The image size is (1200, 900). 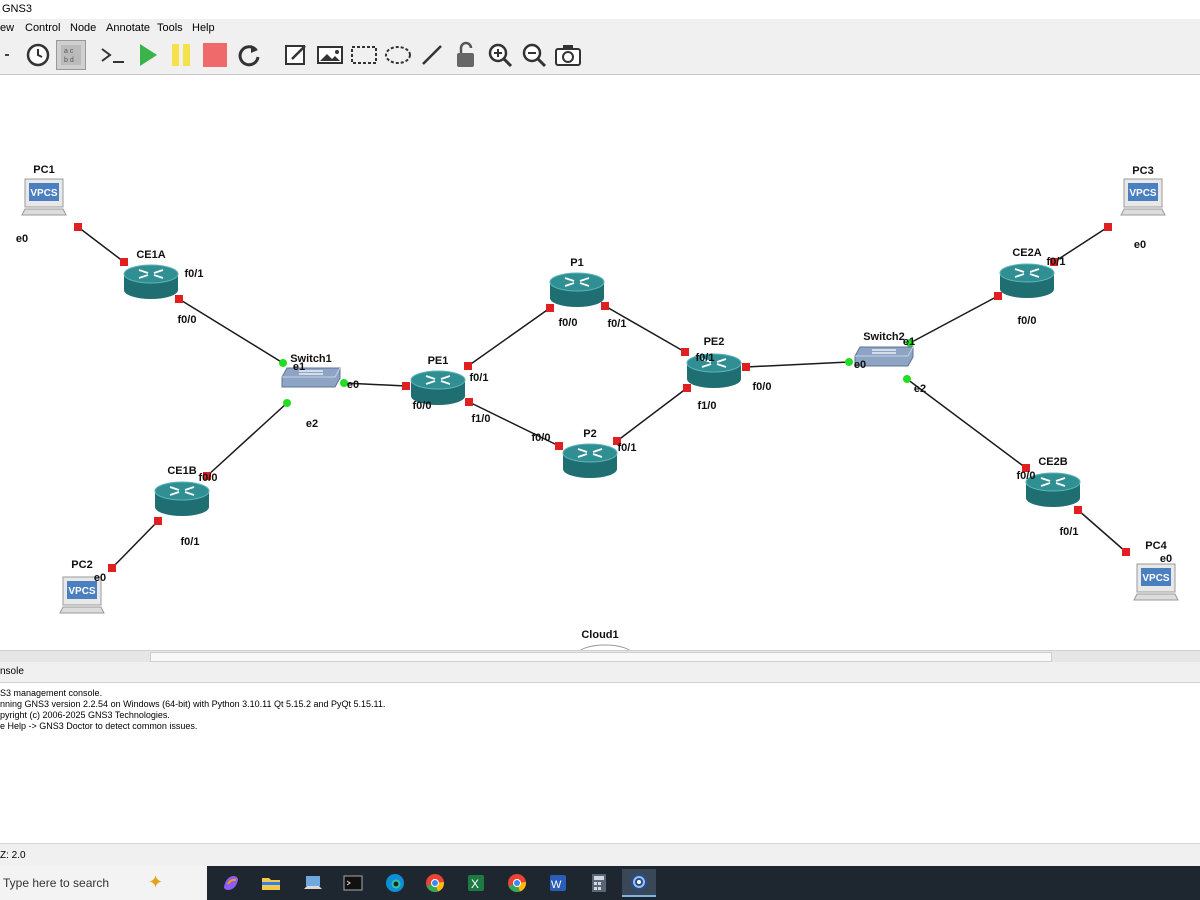 What do you see at coordinates (271, 883) in the screenshot?
I see `file-explorer-icon` at bounding box center [271, 883].